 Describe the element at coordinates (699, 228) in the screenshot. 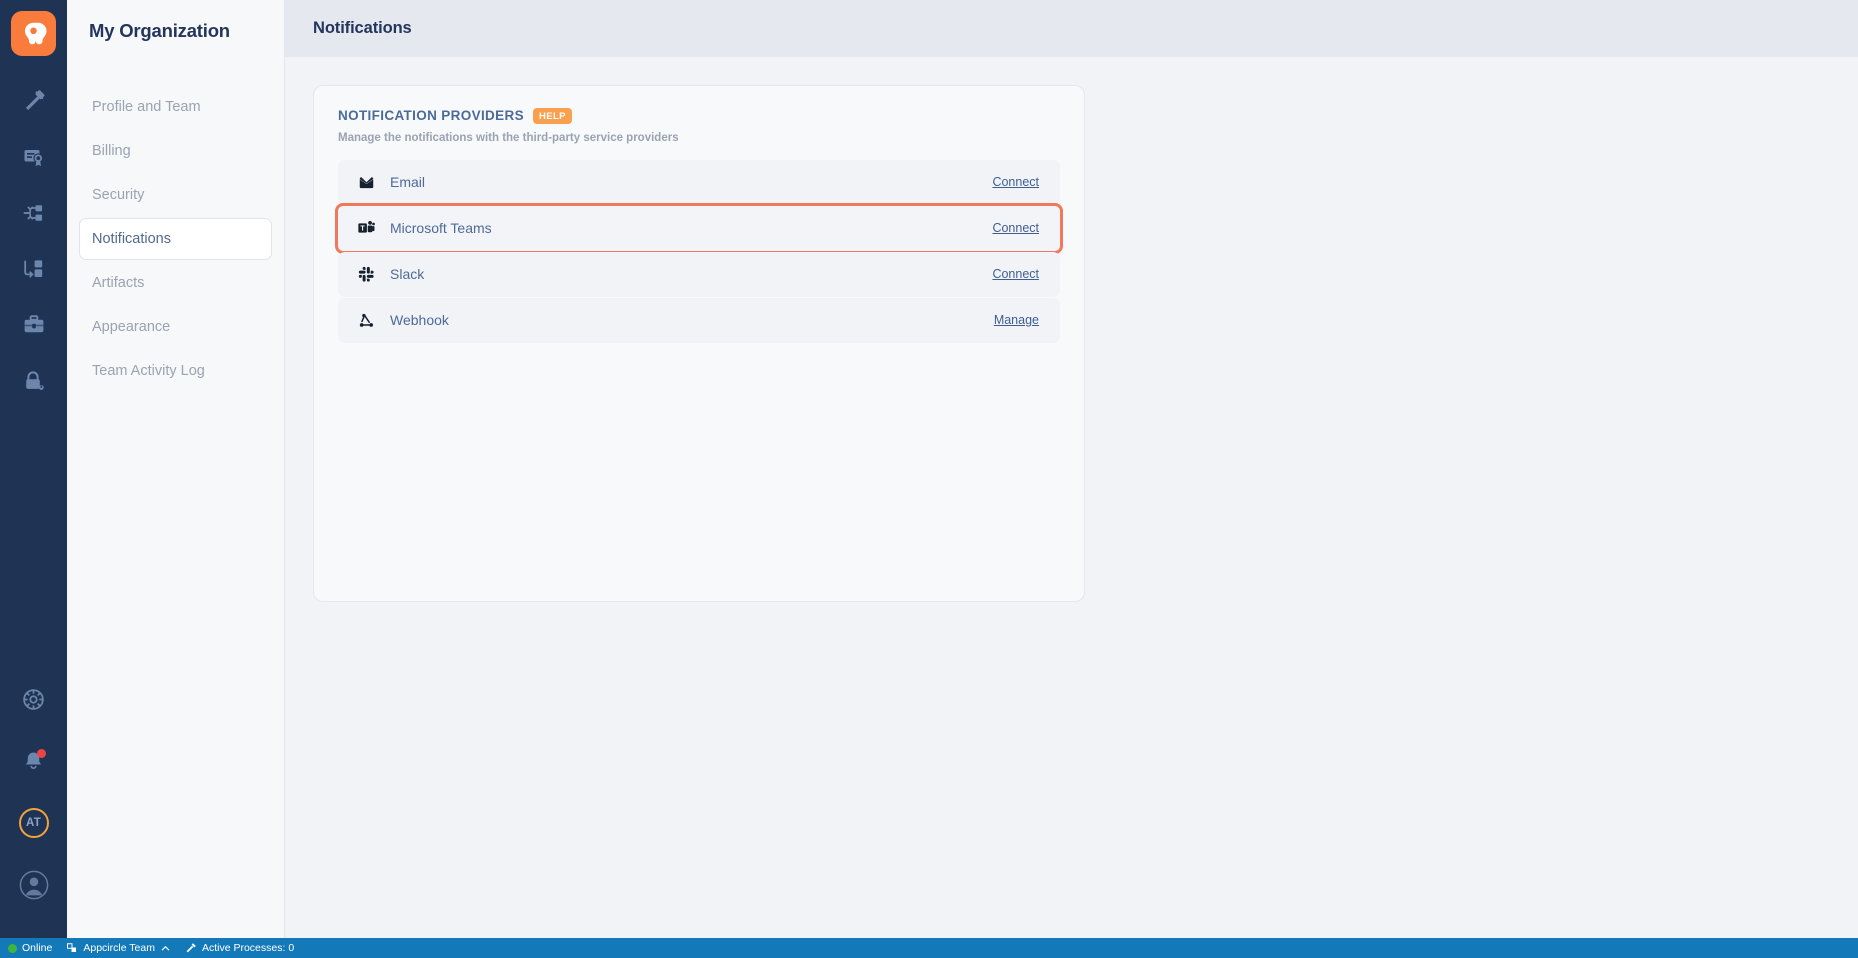

I see `provider-row-microsoft-teams: T Microsoft Teams Connect` at that location.